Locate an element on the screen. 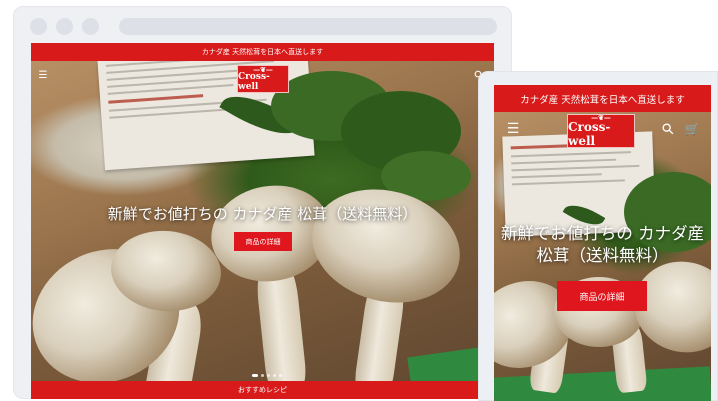 This screenshot has width=718, height=401. mobile-product-details-button: 商品の詳細 is located at coordinates (602, 296).